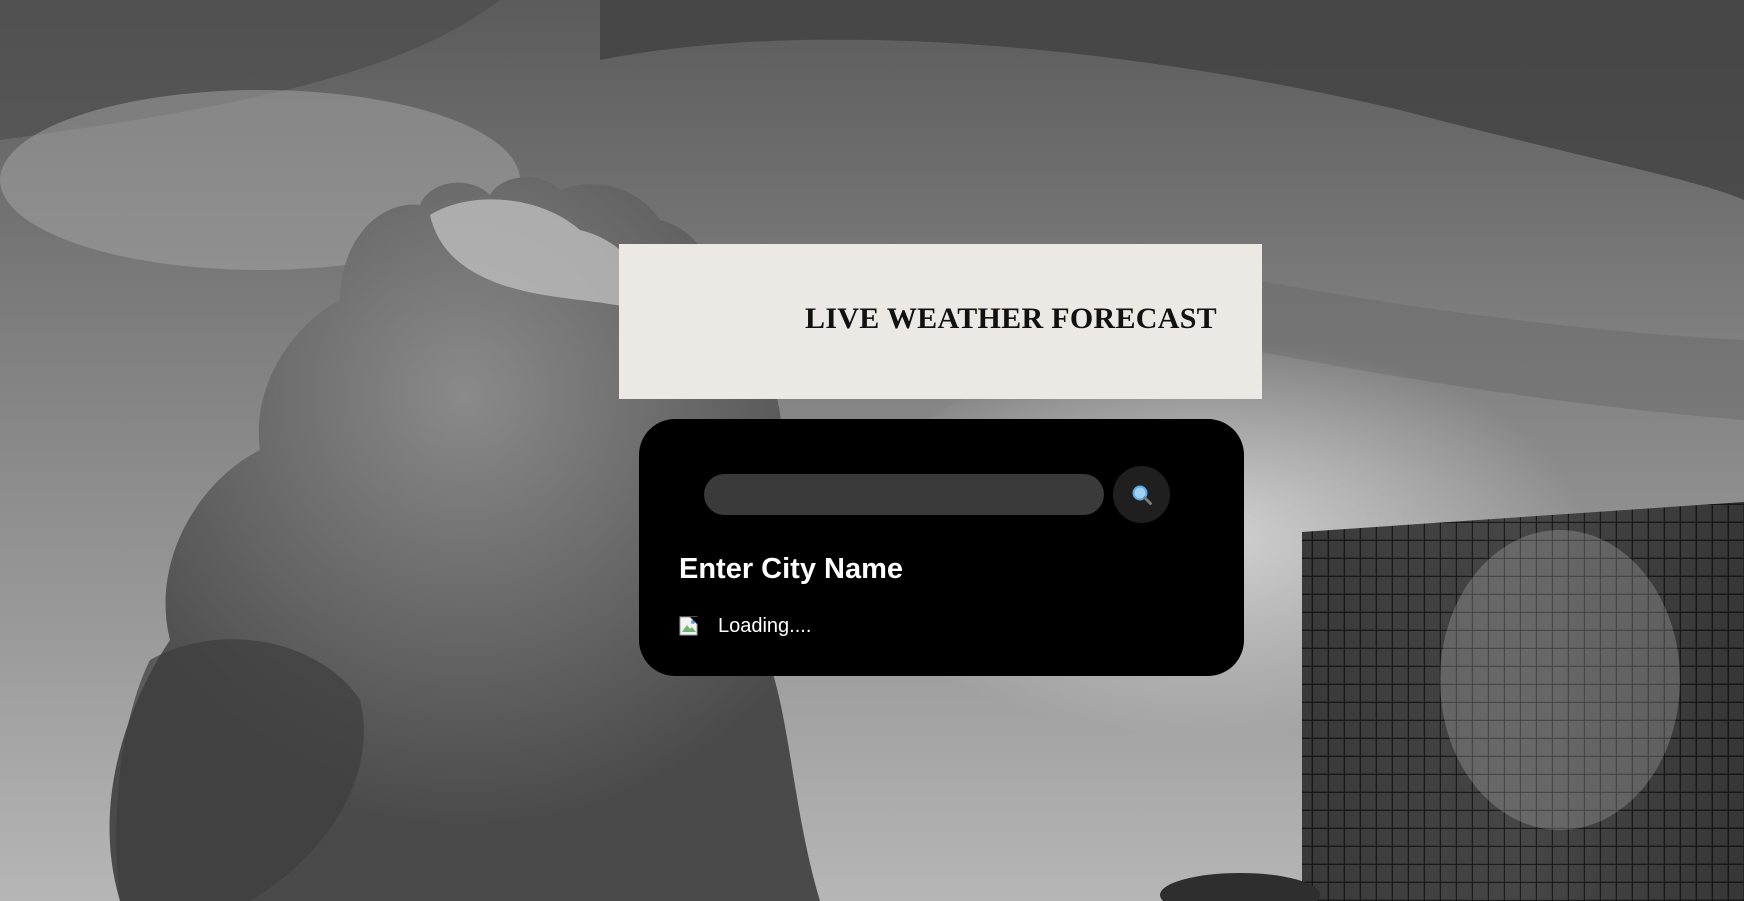 The image size is (1744, 901). I want to click on city-search-input, so click(904, 494).